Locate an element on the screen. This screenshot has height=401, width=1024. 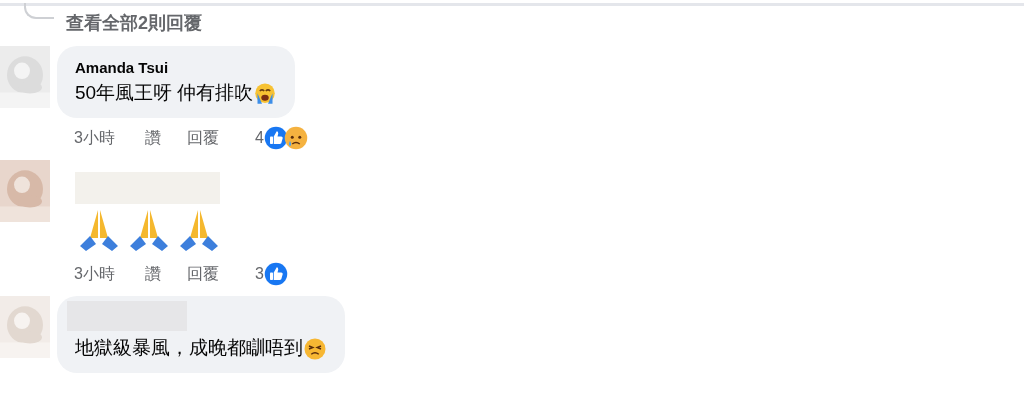
comment-text: 50年風王呀 仲有排吹 is located at coordinates (164, 93).